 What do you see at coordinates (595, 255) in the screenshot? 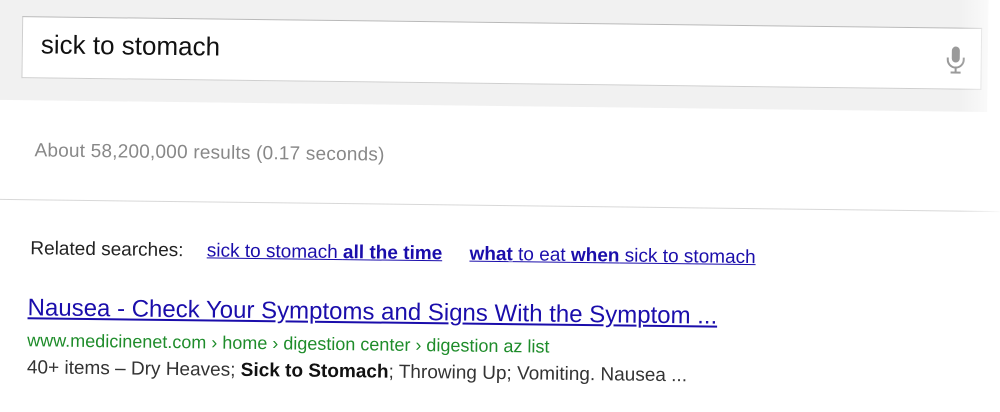
I see `related-link-bold: when` at bounding box center [595, 255].